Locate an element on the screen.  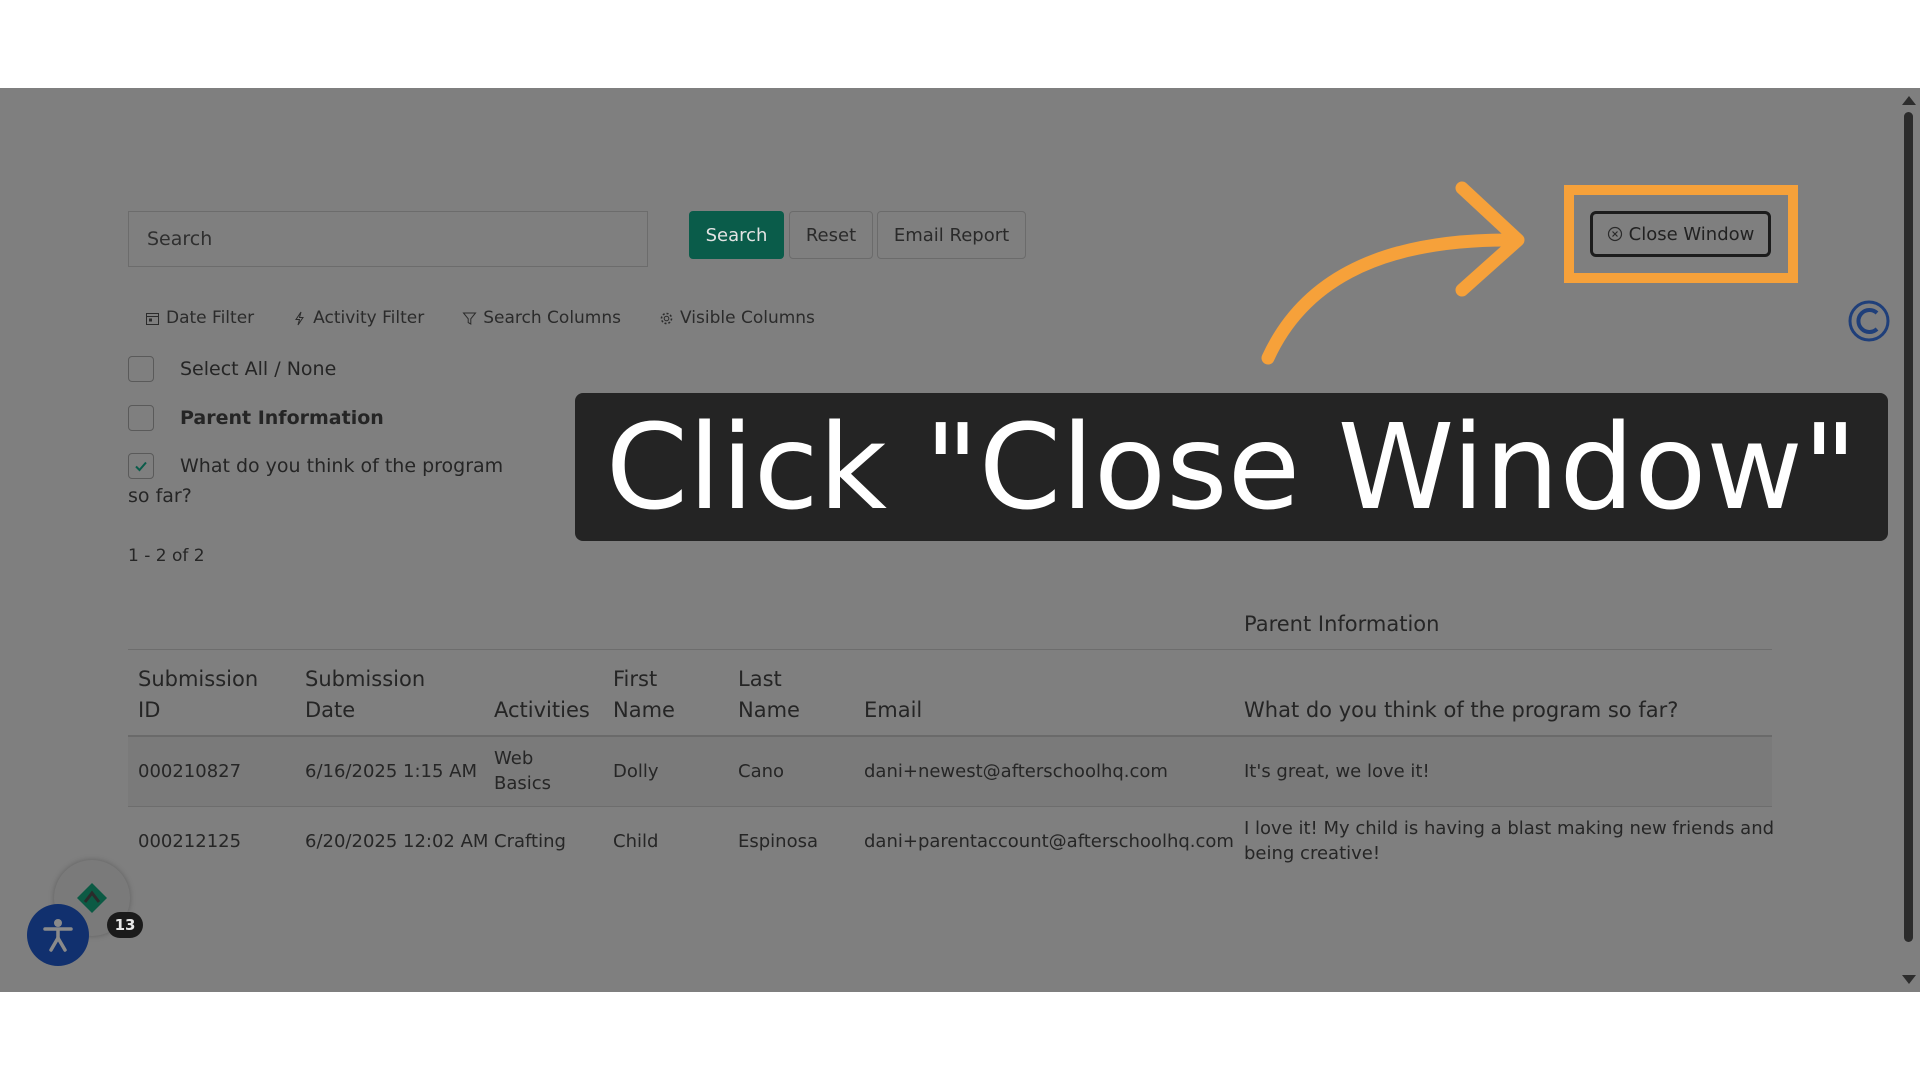
select-all-row: Select All / None is located at coordinates (232, 369).